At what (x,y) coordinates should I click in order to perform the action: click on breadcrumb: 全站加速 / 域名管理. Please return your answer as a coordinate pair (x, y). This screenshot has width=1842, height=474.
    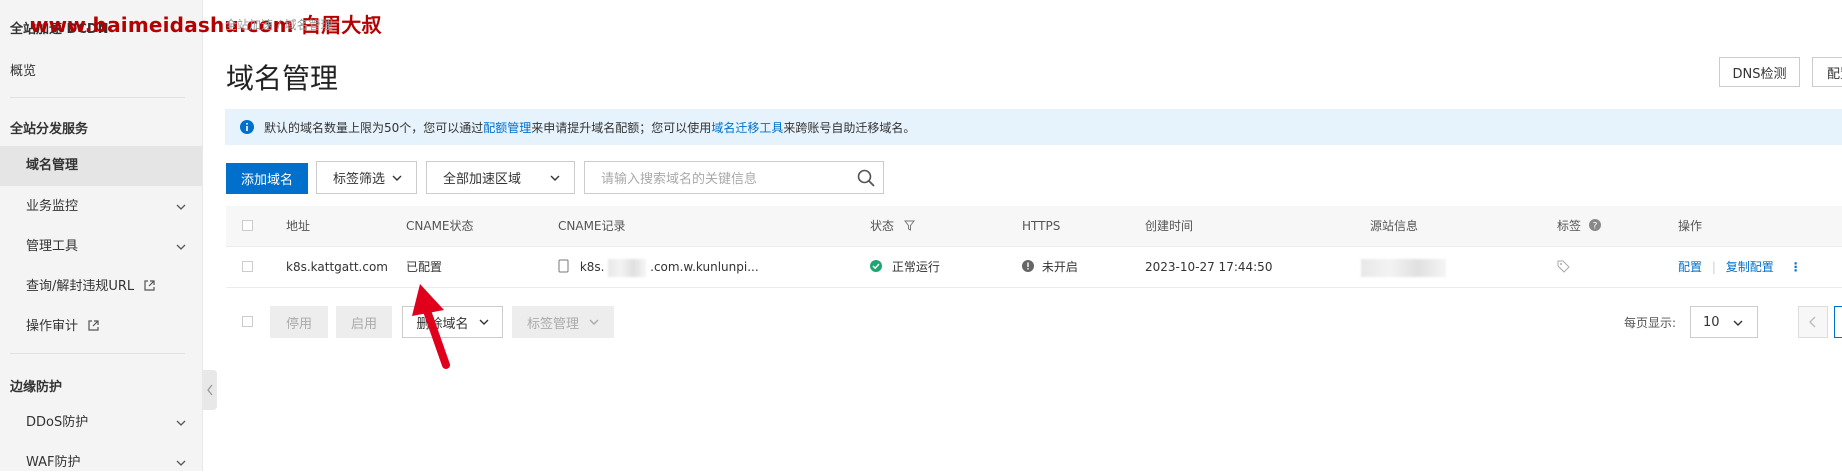
    Looking at the image, I should click on (279, 25).